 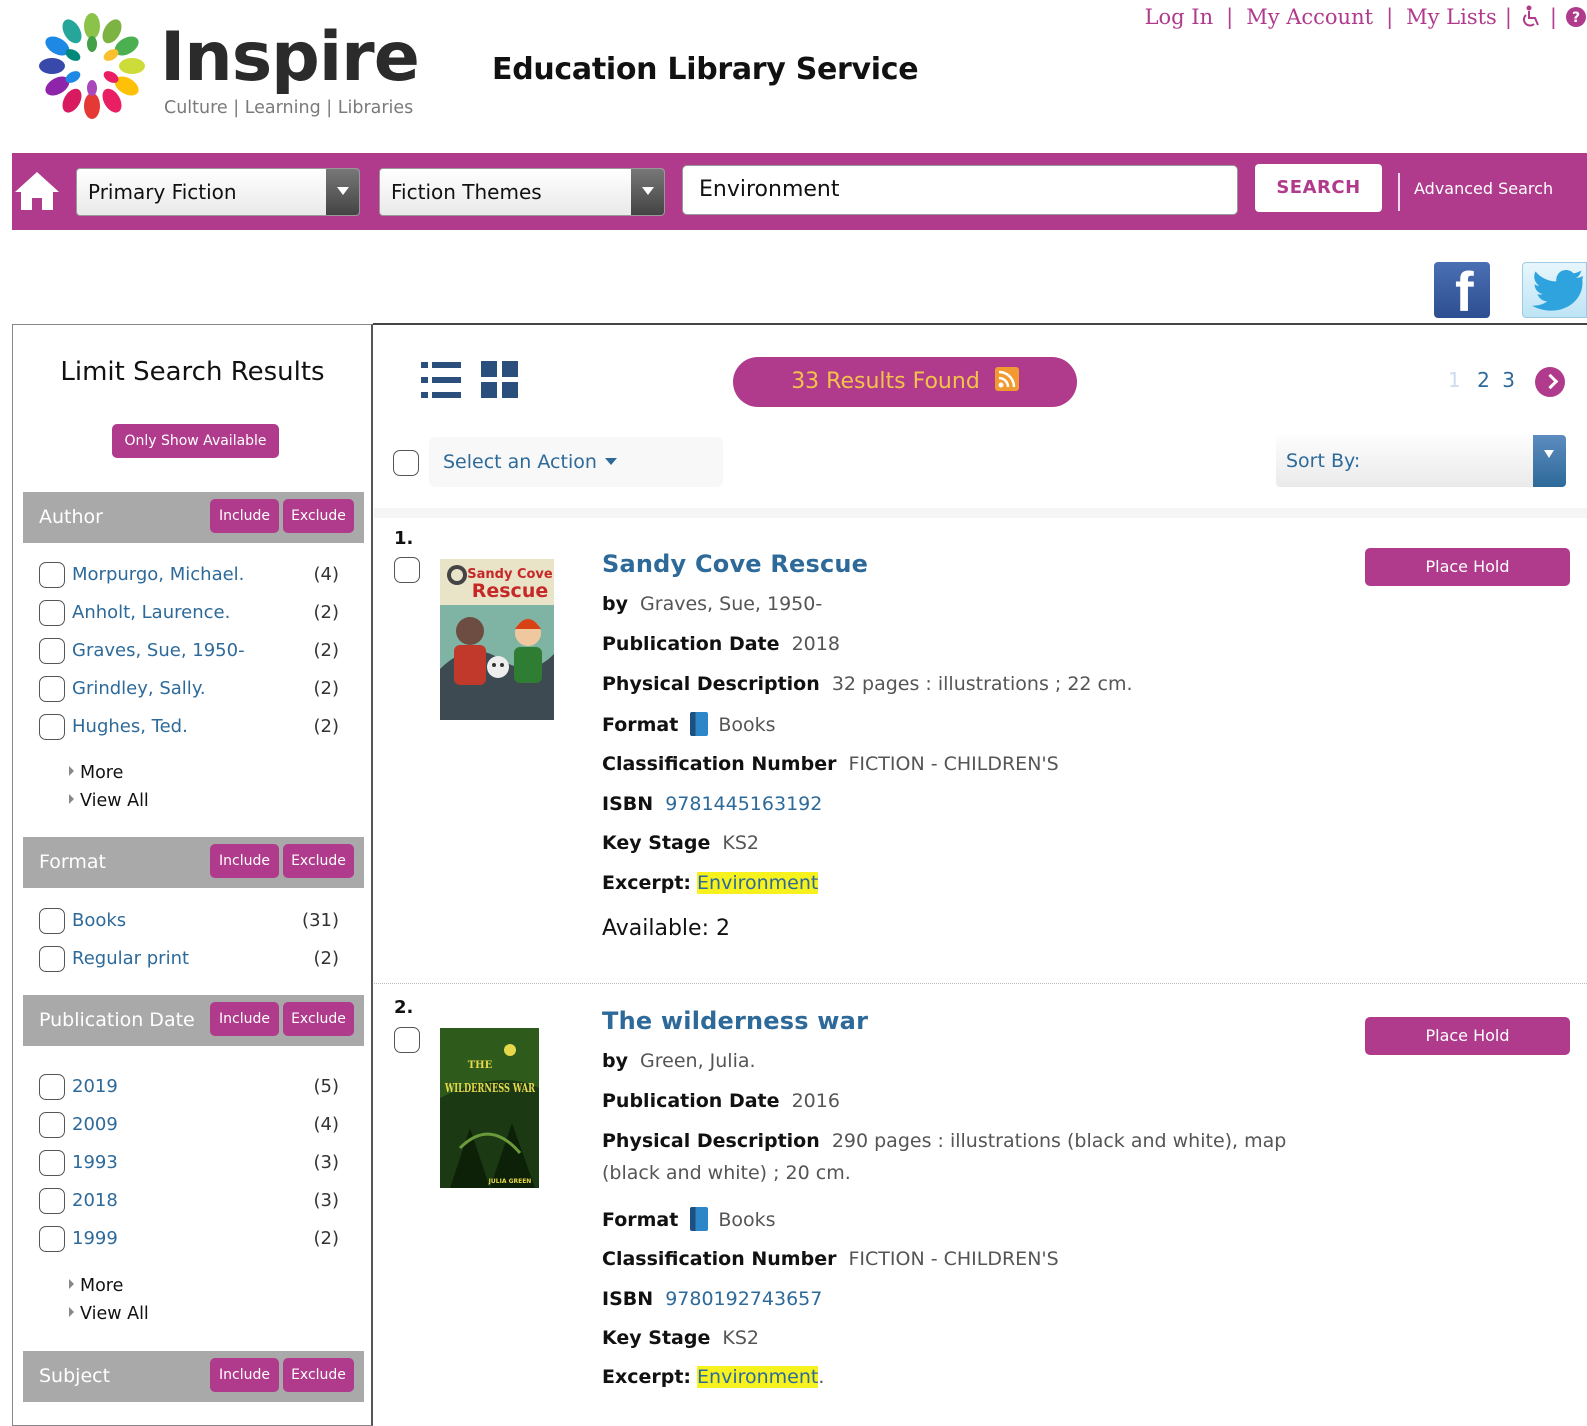 What do you see at coordinates (218, 192) in the screenshot?
I see `category-select: Primary Fiction` at bounding box center [218, 192].